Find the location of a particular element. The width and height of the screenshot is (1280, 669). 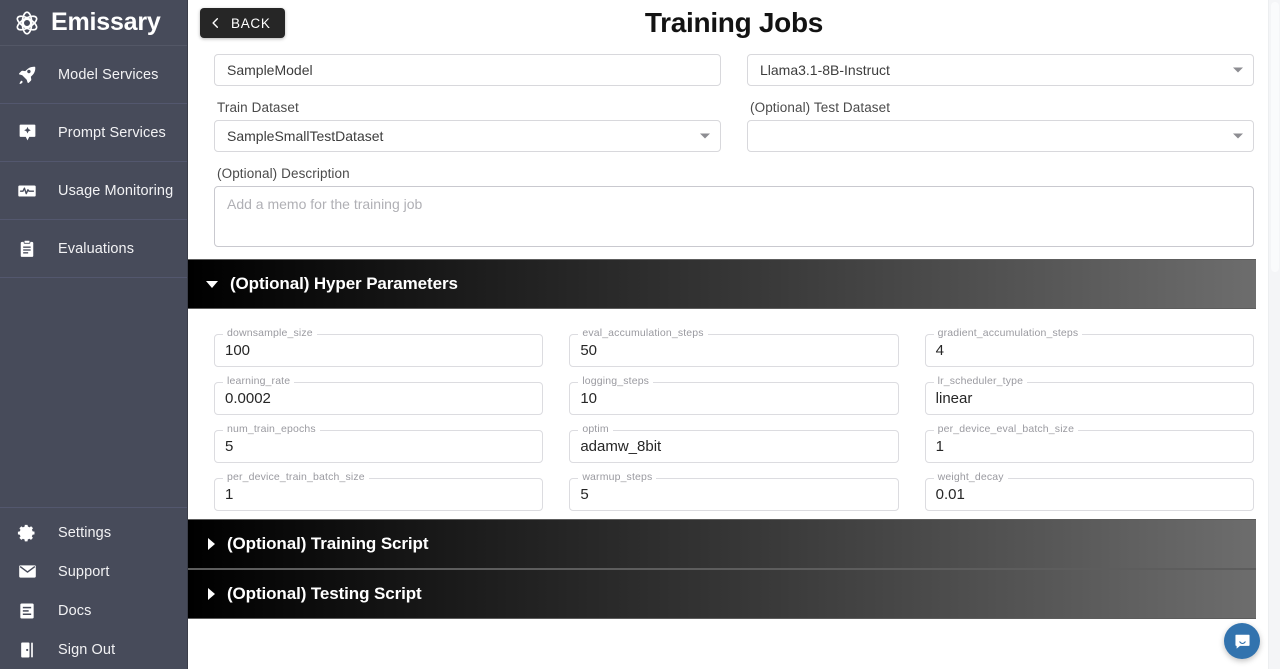

sidebar-item-support: Support is located at coordinates (94, 571).